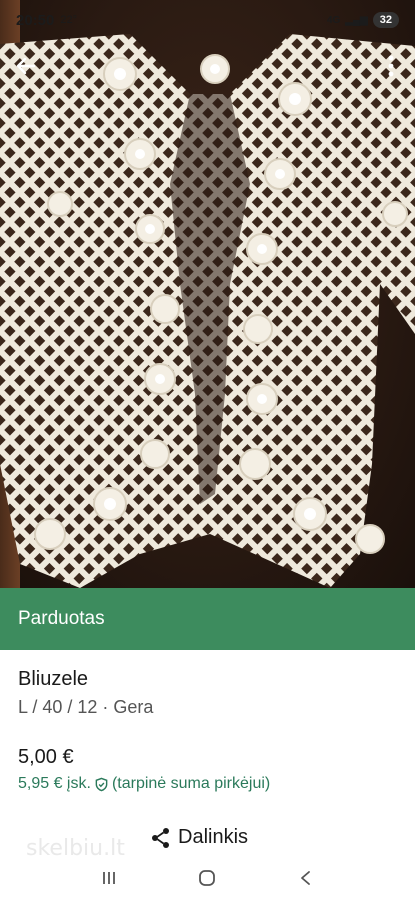  I want to click on listing-title: Bliuzele, so click(53, 679).